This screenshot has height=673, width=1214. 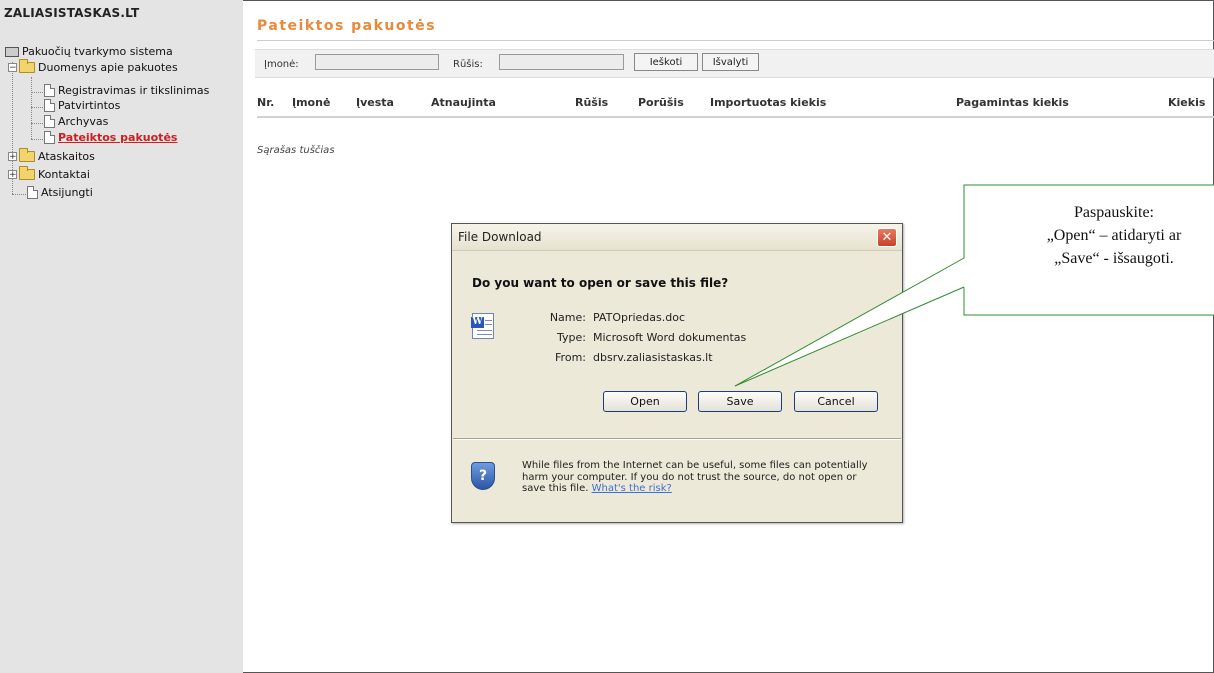 I want to click on file-name: PATOpriedas.doc, so click(x=639, y=317).